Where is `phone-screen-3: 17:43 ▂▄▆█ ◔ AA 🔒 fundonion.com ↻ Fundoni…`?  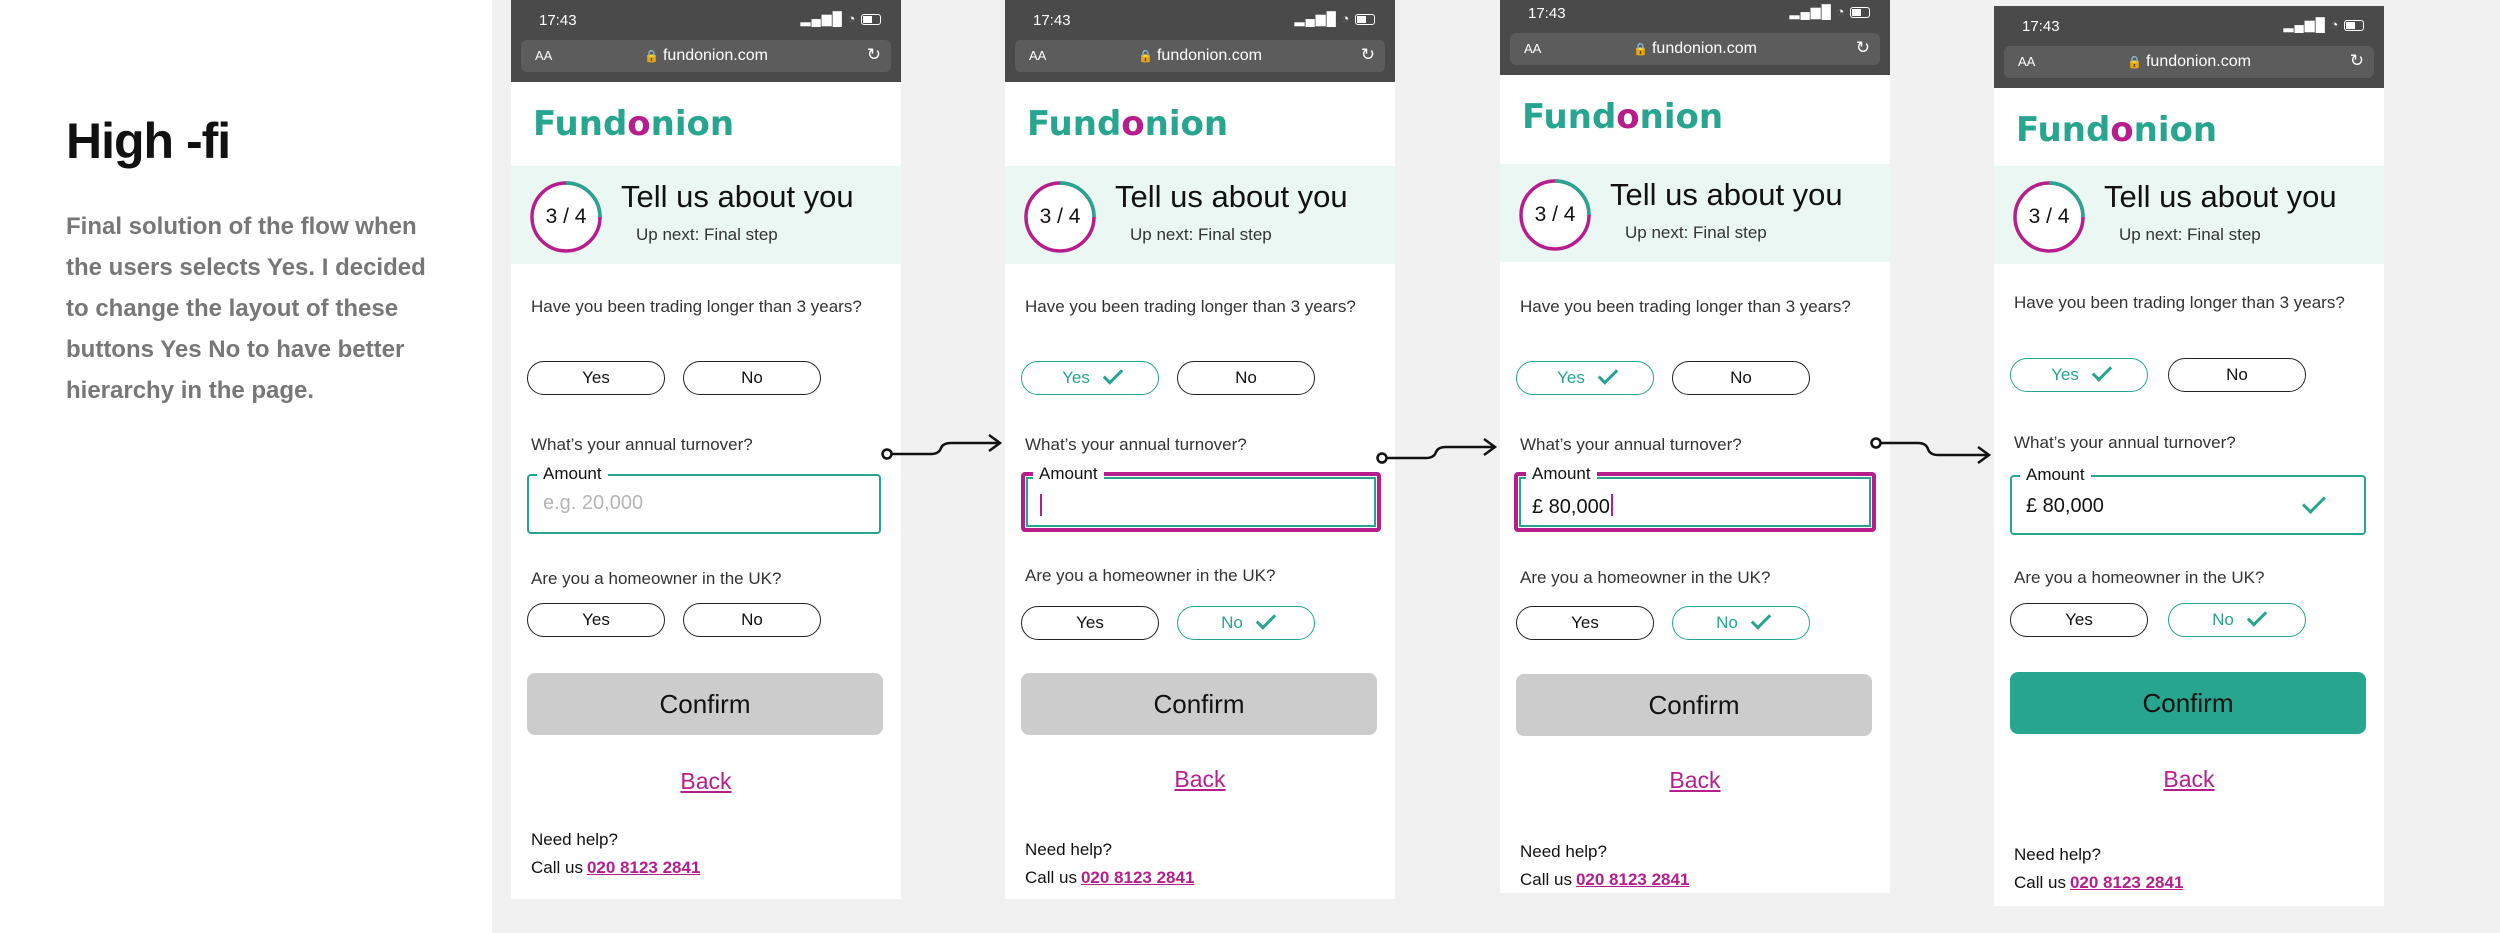
phone-screen-3: 17:43 ▂▄▆█ ◔ AA 🔒 fundonion.com ↻ Fundoni… is located at coordinates (1695, 446).